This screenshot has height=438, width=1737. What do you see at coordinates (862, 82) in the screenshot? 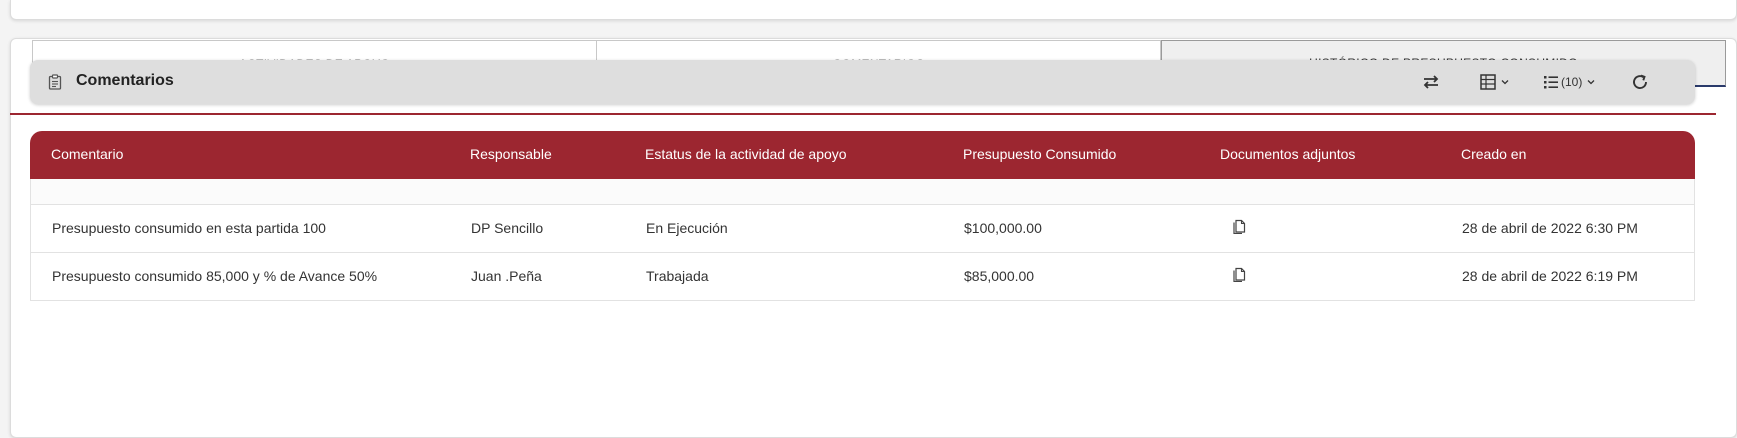
I see `panel-header: Comentarios (10)` at bounding box center [862, 82].